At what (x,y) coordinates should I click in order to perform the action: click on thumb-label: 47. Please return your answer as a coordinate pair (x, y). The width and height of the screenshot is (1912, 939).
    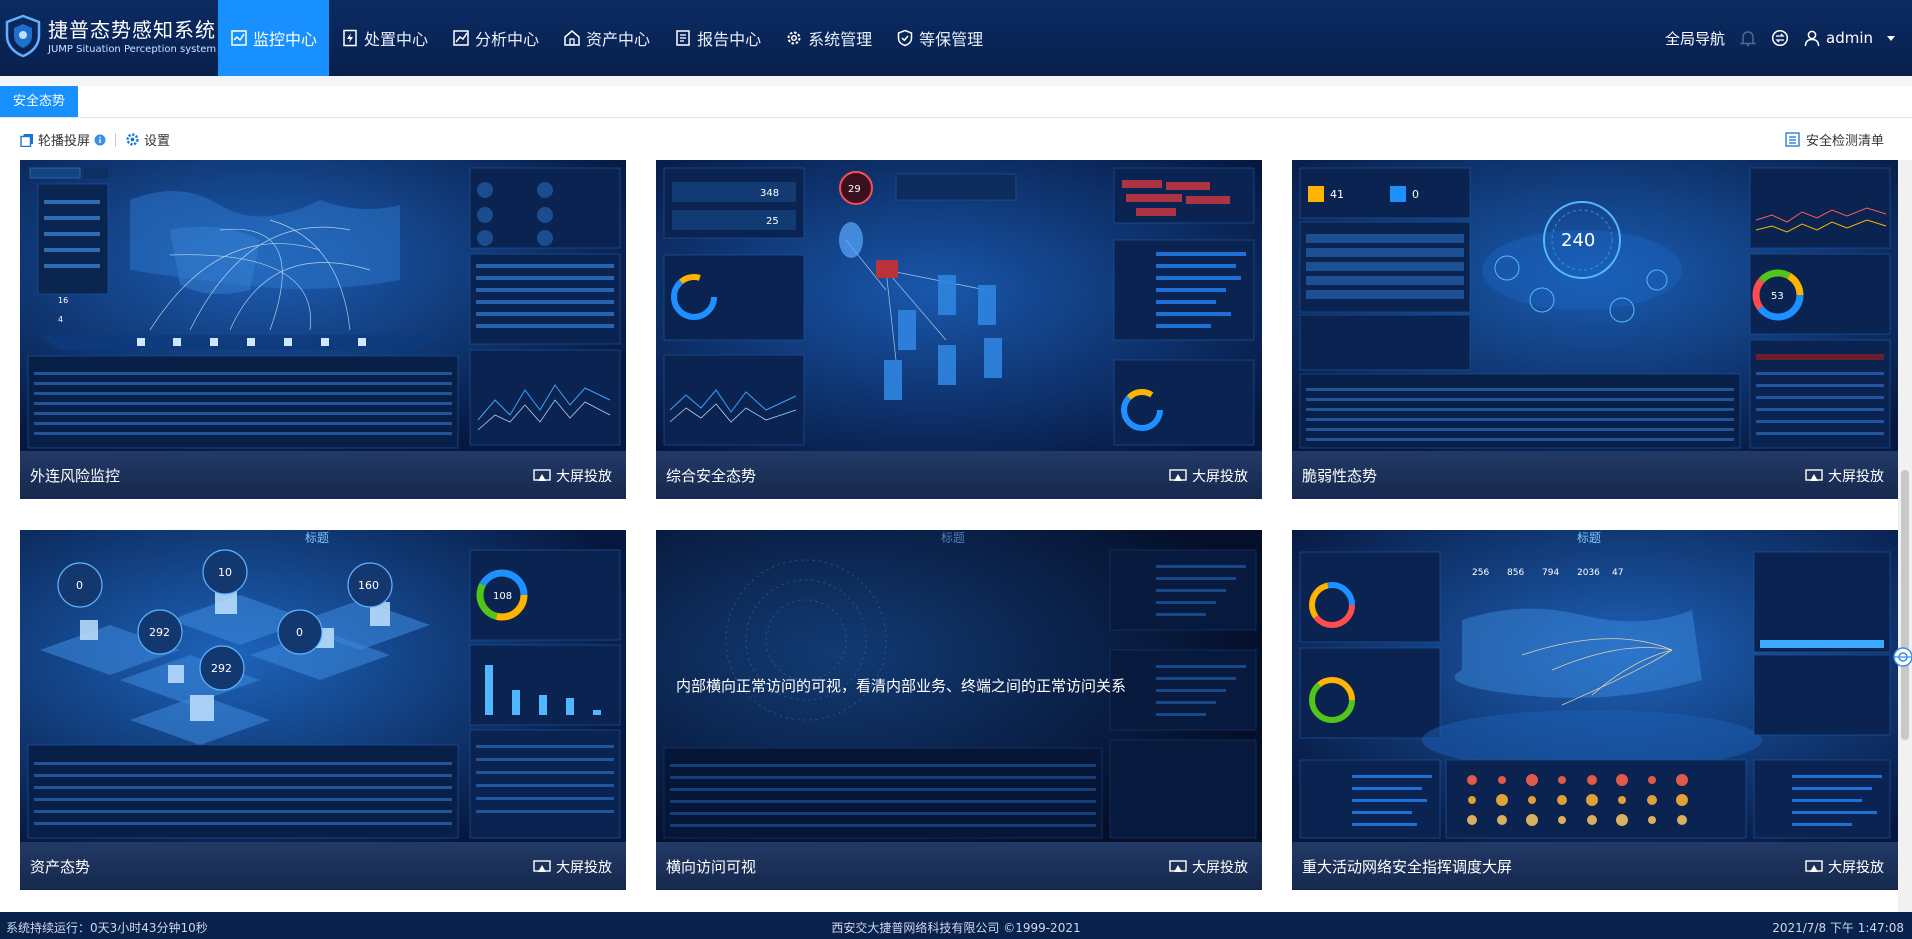
    Looking at the image, I should click on (1617, 573).